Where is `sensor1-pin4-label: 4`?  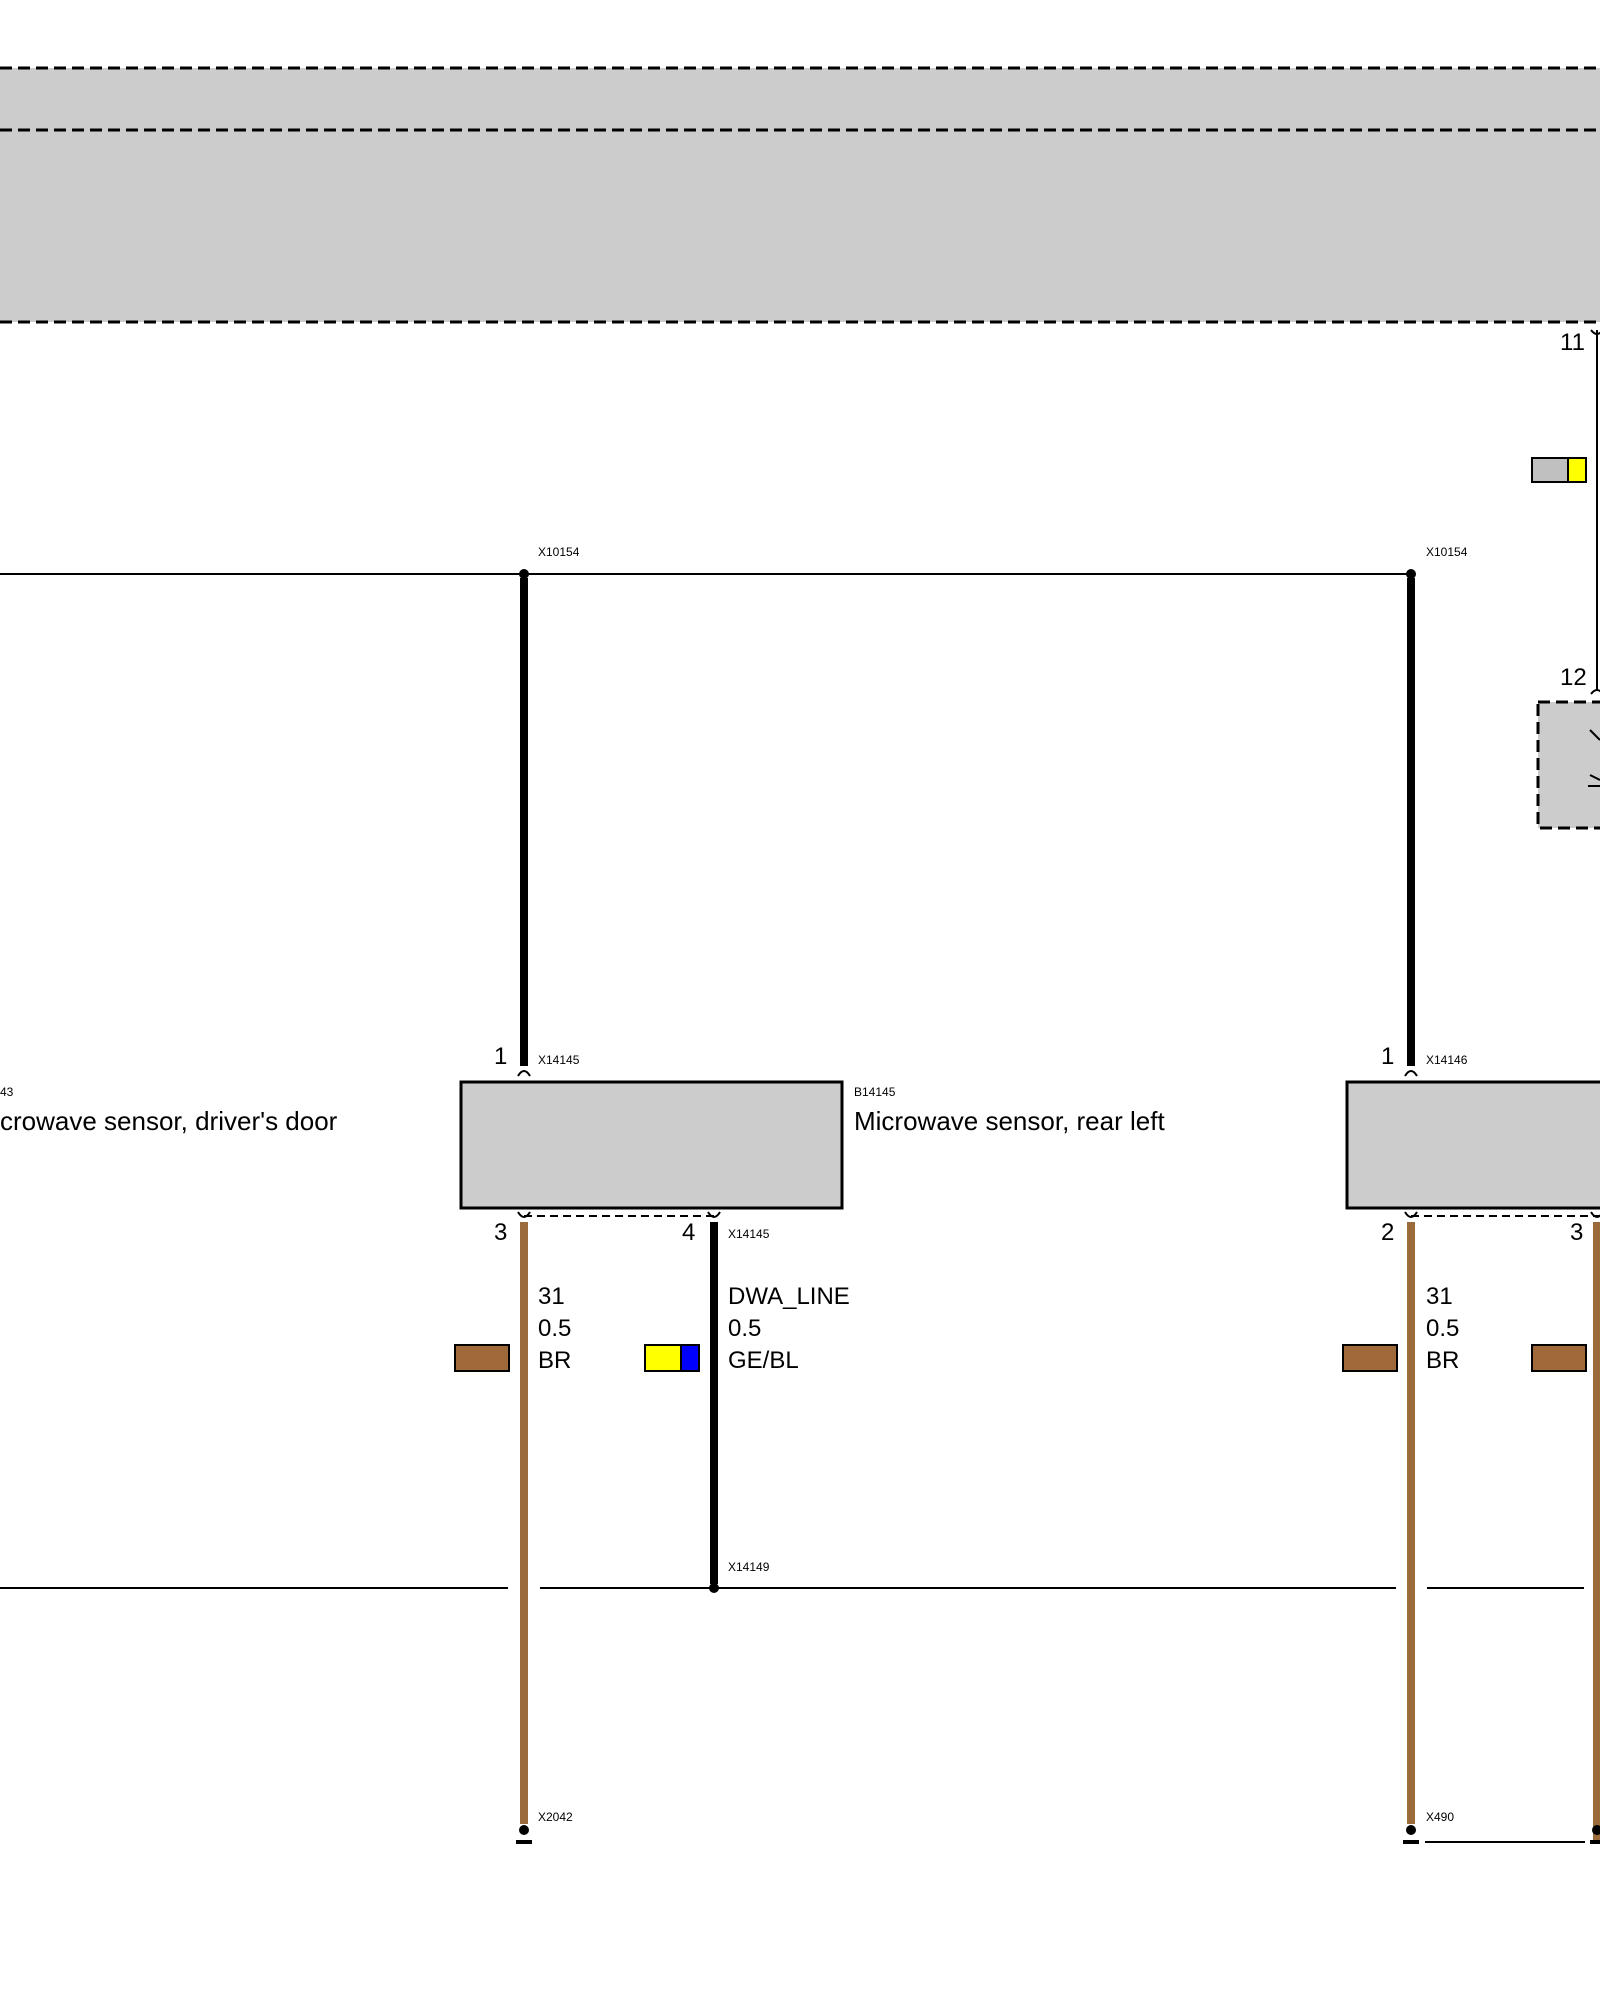 sensor1-pin4-label: 4 is located at coordinates (688, 1232).